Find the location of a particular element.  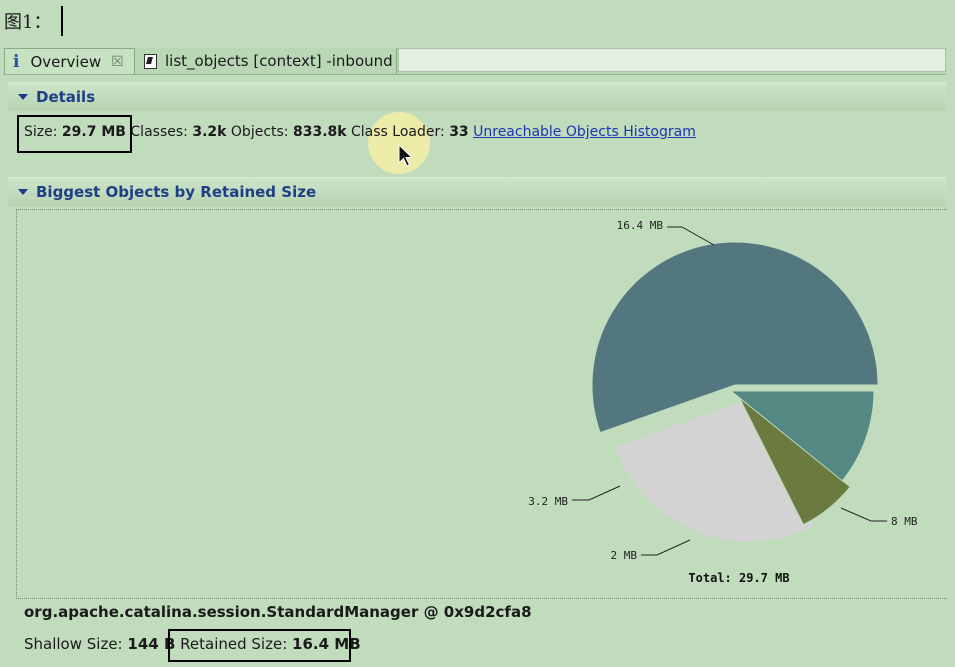

tab-overview: i Overview ☒ is located at coordinates (69, 61).